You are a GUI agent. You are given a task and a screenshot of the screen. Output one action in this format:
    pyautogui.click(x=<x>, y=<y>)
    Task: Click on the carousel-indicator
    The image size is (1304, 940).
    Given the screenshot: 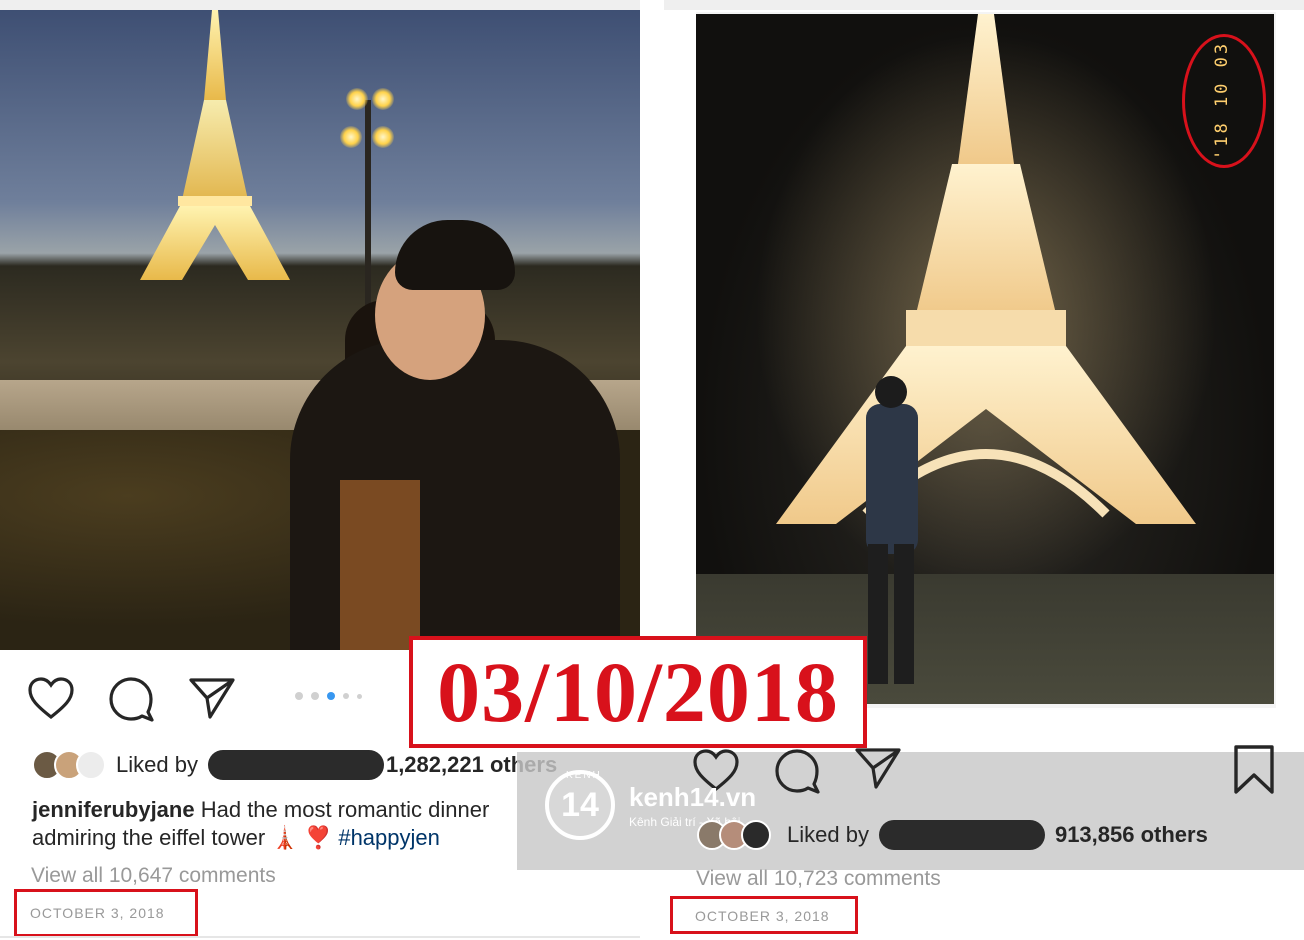 What is the action you would take?
    pyautogui.click(x=328, y=696)
    